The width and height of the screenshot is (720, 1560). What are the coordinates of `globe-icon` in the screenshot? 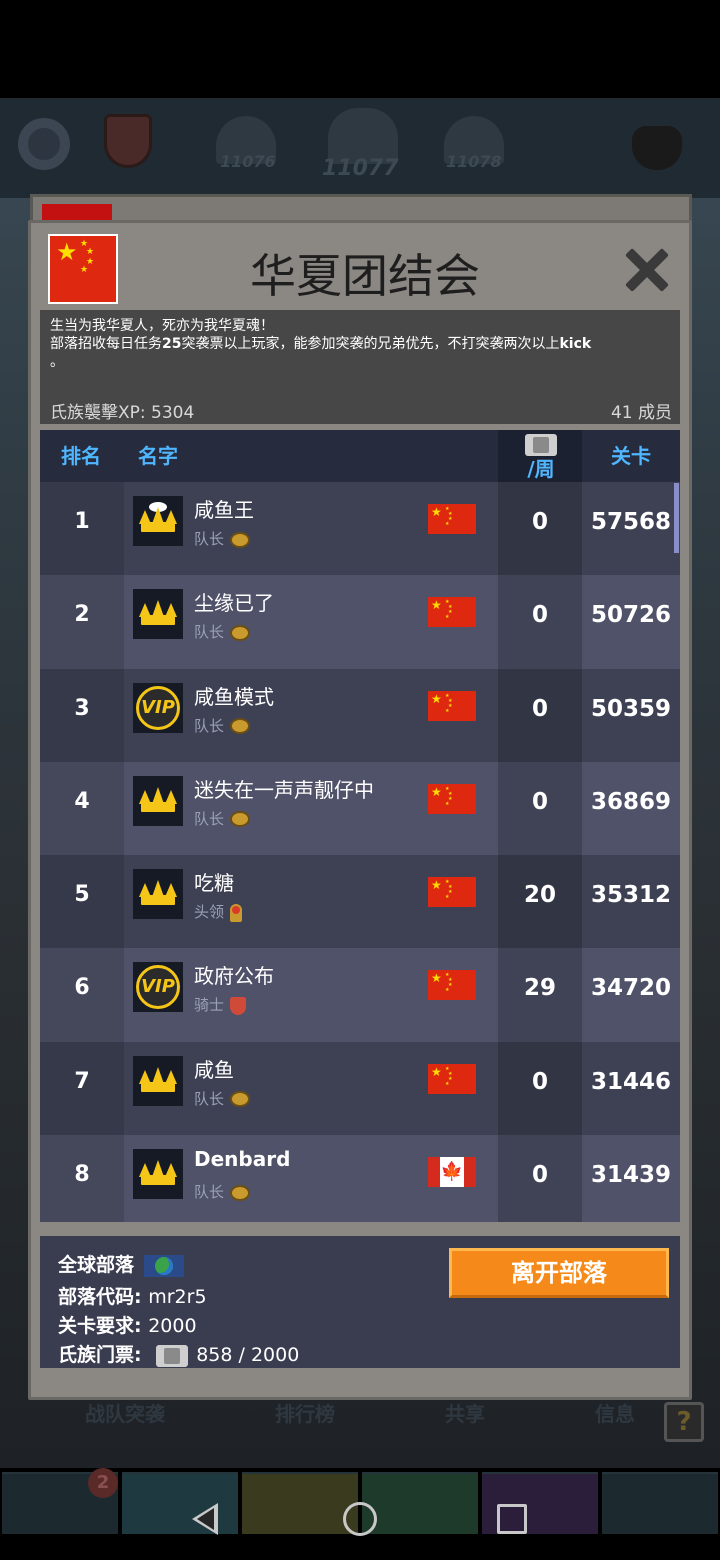 It's located at (164, 1265).